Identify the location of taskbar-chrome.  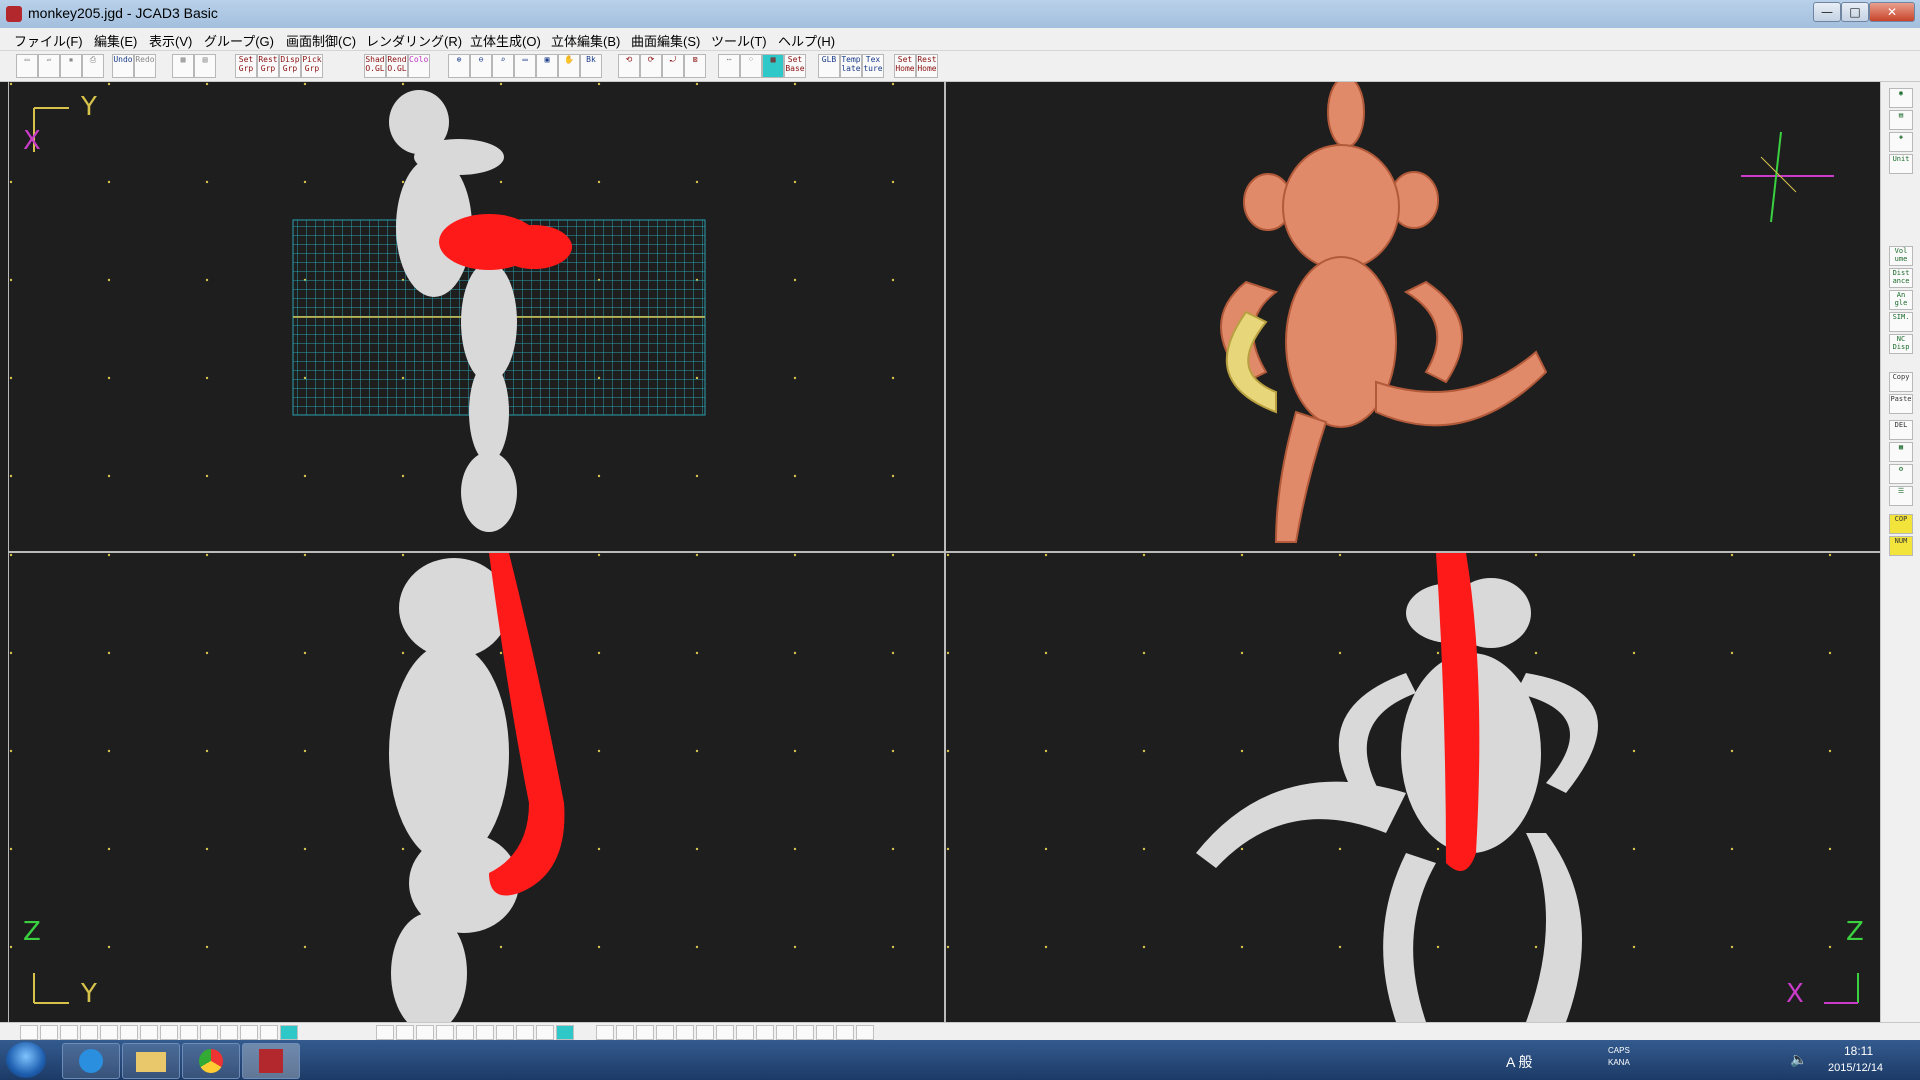
(211, 1061).